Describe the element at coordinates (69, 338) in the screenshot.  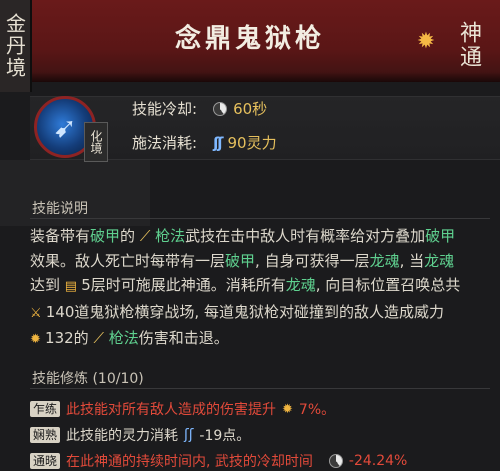
I see `desc-text: 132的` at that location.